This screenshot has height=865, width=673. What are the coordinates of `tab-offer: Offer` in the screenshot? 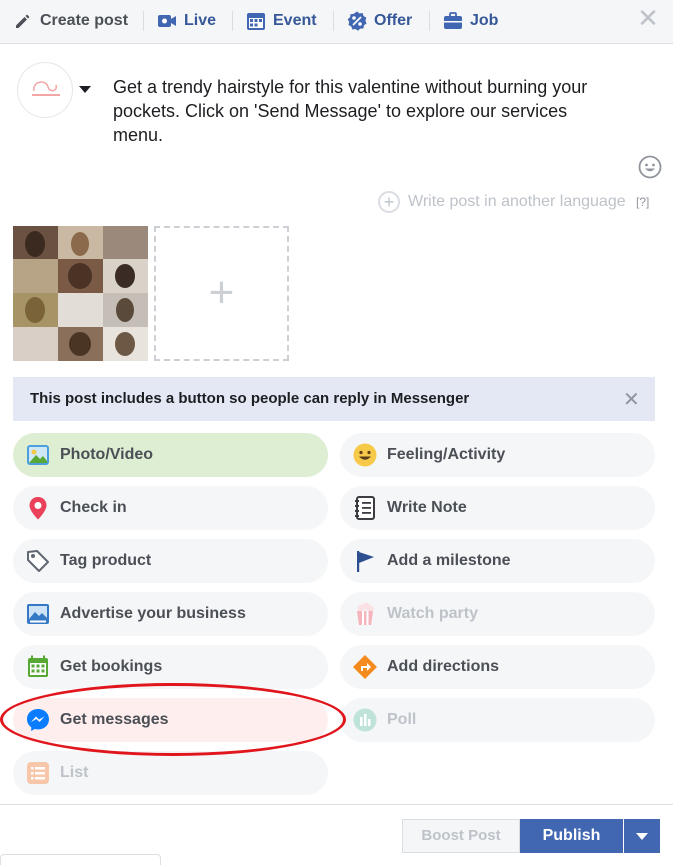 It's located at (379, 21).